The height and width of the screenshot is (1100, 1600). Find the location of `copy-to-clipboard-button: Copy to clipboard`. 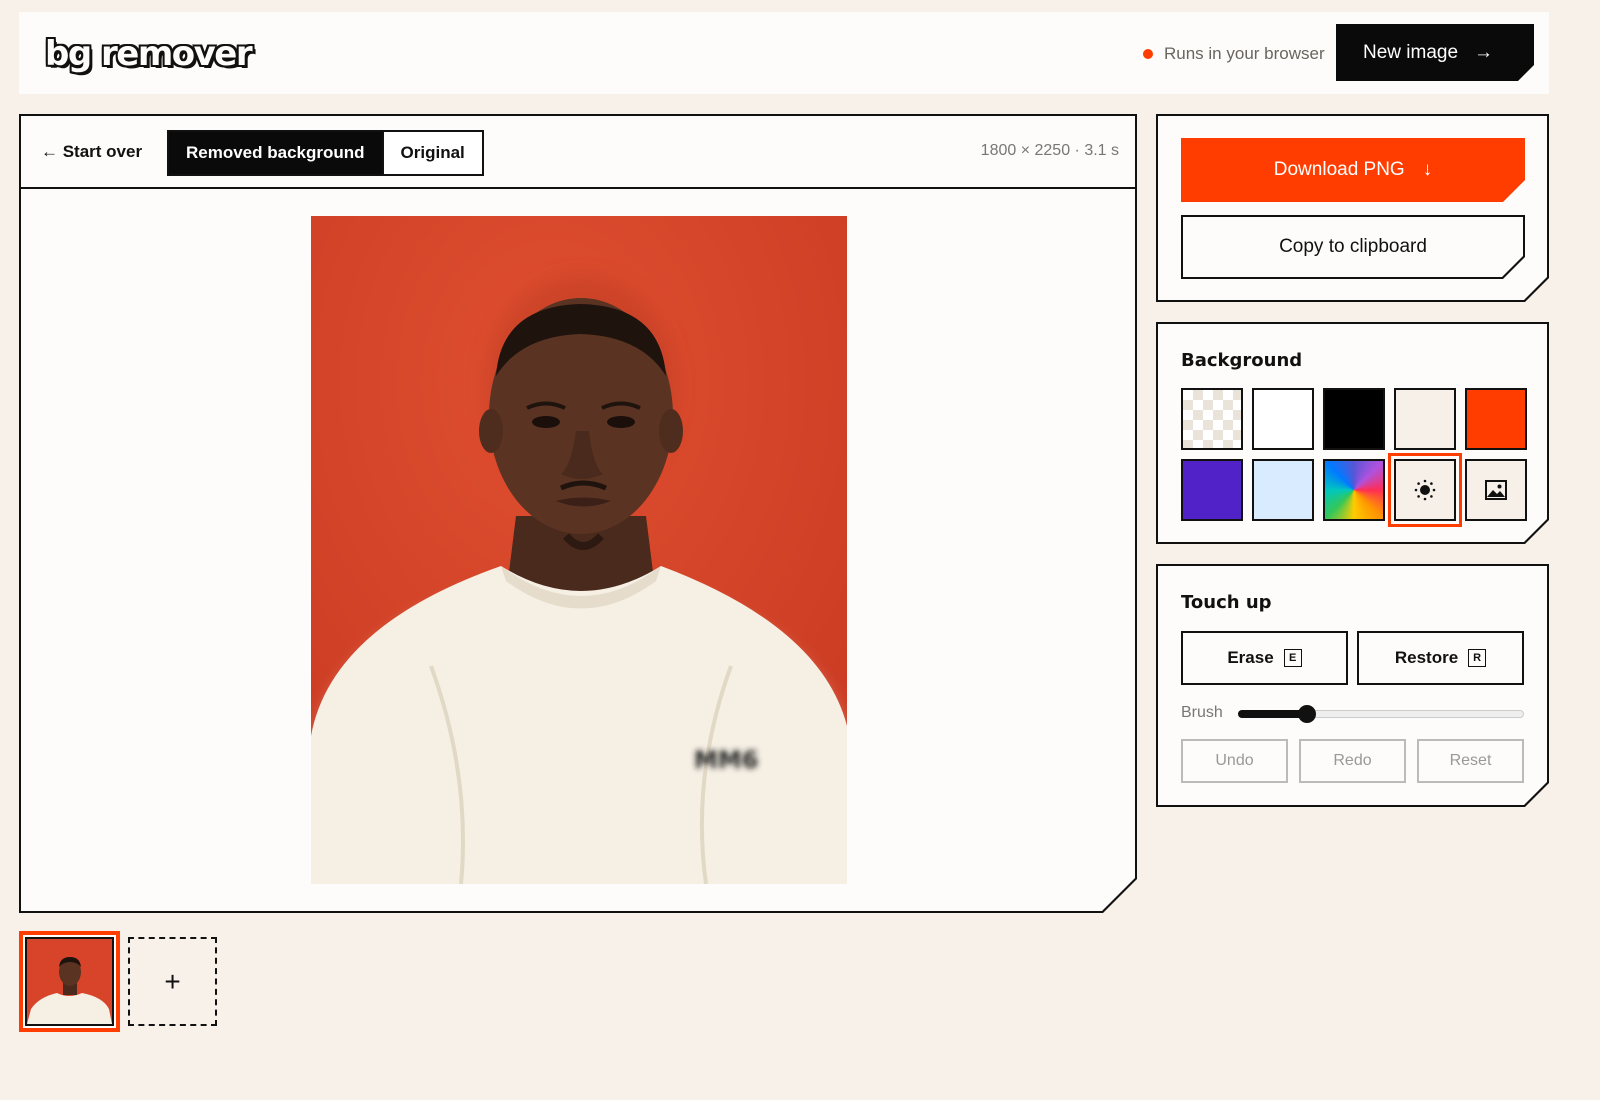

copy-to-clipboard-button: Copy to clipboard is located at coordinates (1353, 247).